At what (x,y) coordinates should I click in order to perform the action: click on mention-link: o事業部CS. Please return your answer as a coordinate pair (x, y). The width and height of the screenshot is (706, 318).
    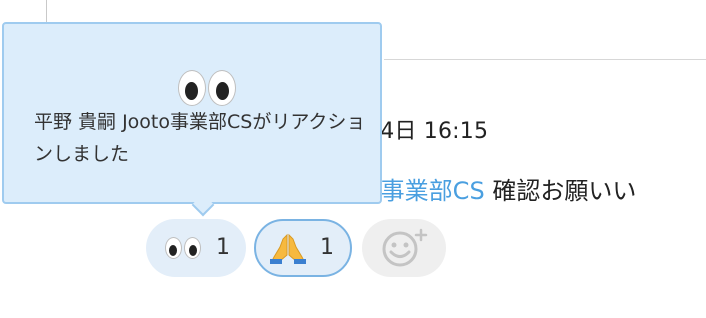
    Looking at the image, I should click on (425, 191).